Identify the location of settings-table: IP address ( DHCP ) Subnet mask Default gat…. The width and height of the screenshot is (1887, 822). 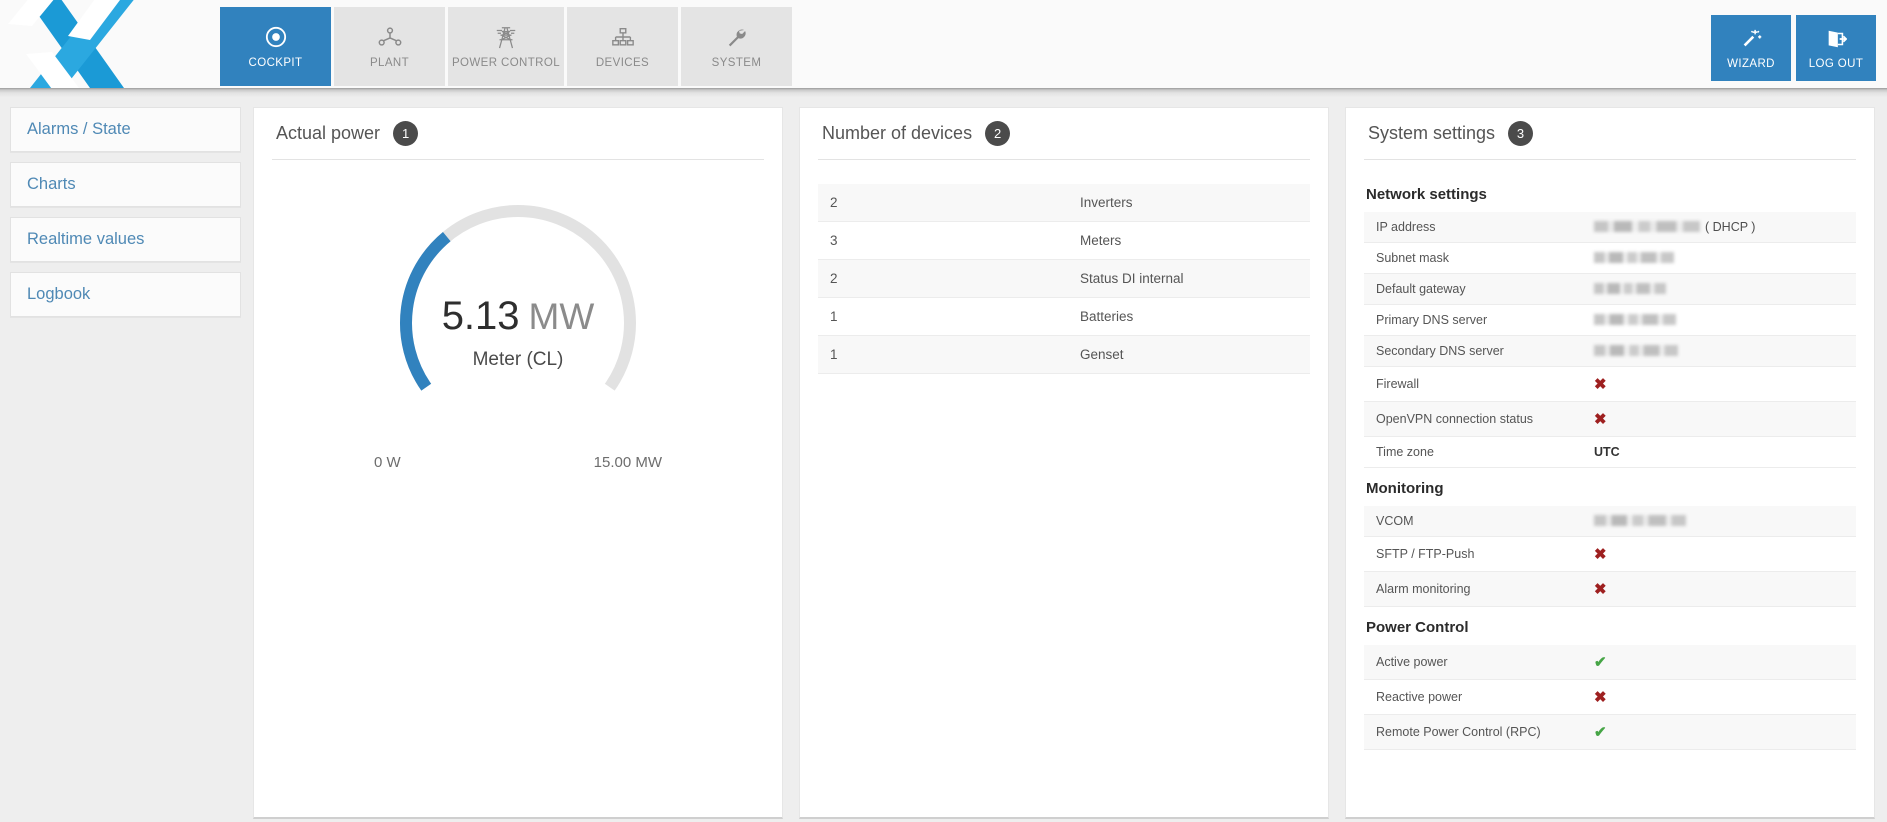
(1610, 340).